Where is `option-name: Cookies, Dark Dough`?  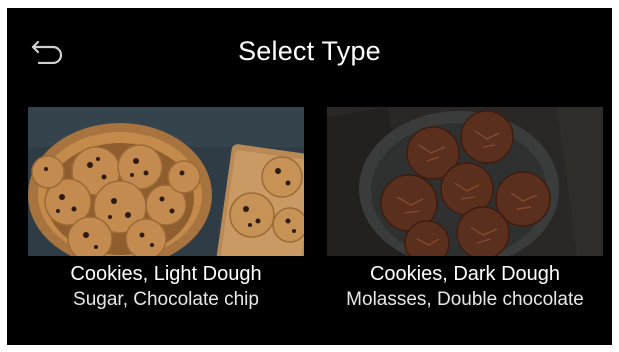
option-name: Cookies, Dark Dough is located at coordinates (465, 274).